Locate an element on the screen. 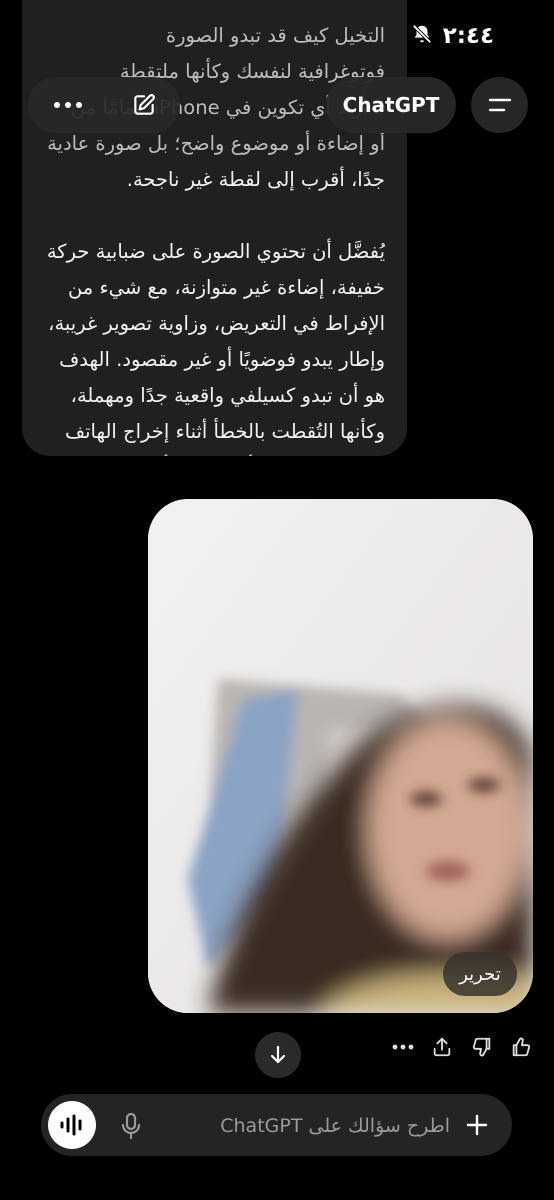 Image resolution: width=554 pixels, height=1200 pixels. edit-image-button: تحرير is located at coordinates (480, 974).